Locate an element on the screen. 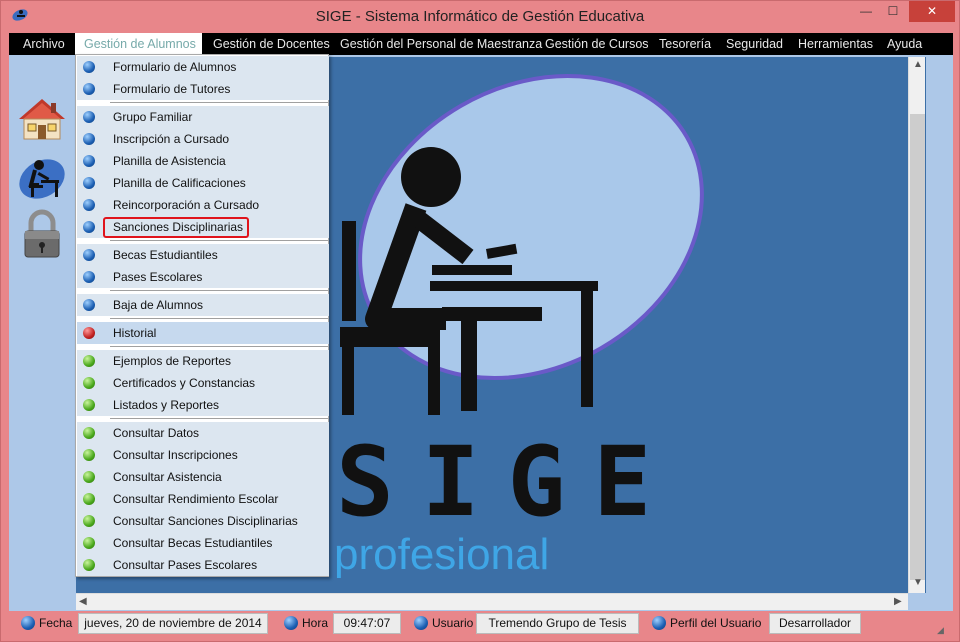  left-toolbar is located at coordinates (42, 333).